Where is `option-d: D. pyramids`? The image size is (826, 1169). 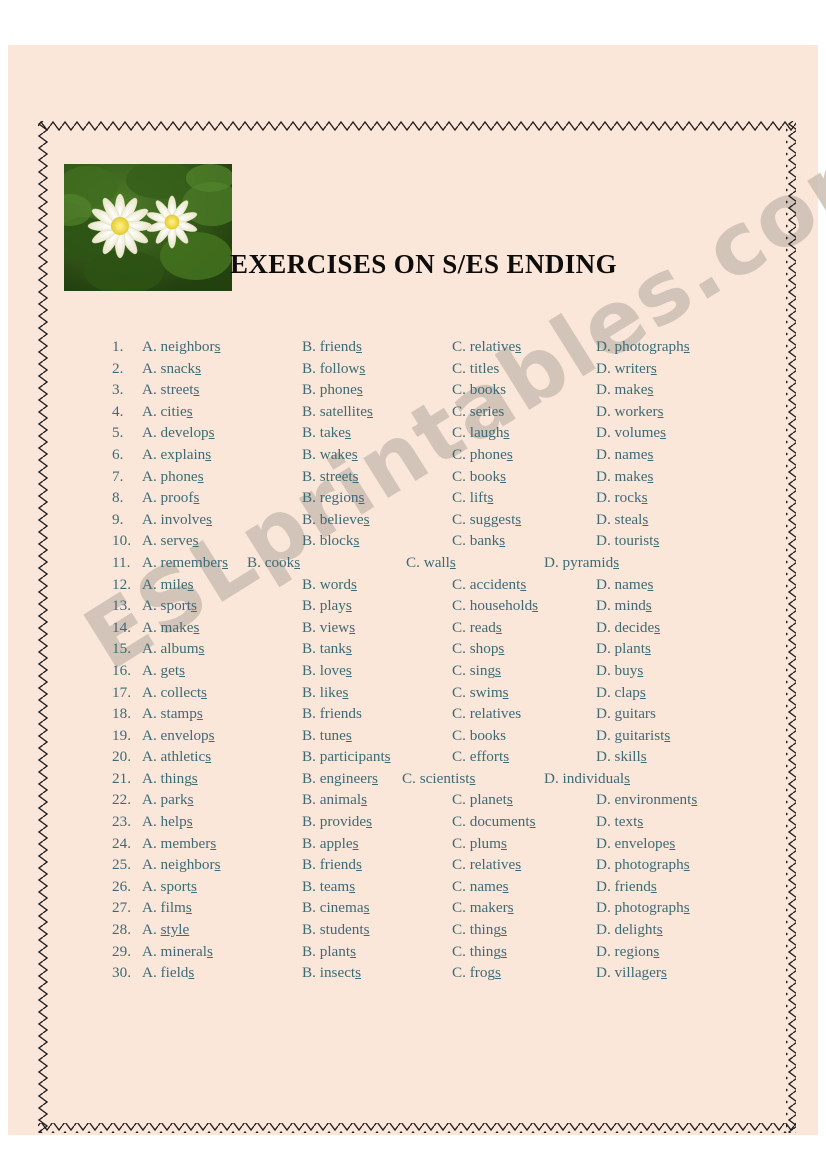 option-d: D. pyramids is located at coordinates (581, 563).